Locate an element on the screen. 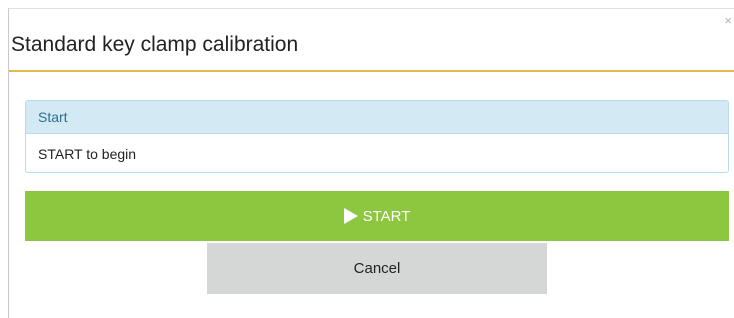 The height and width of the screenshot is (318, 734). cancel-button: Cancel is located at coordinates (377, 268).